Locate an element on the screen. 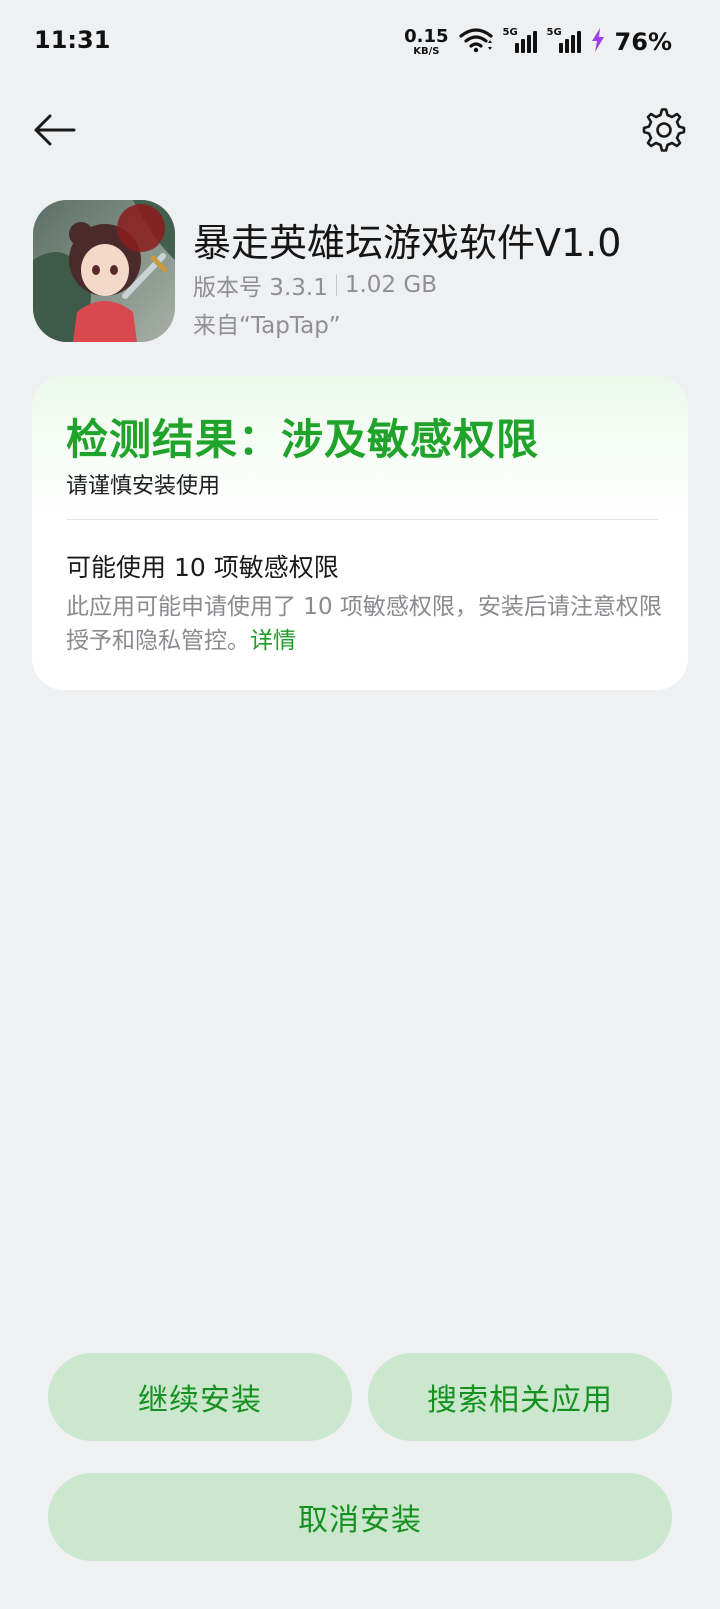 This screenshot has width=720, height=1609. app-version: 版本号 3.3.1 is located at coordinates (260, 288).